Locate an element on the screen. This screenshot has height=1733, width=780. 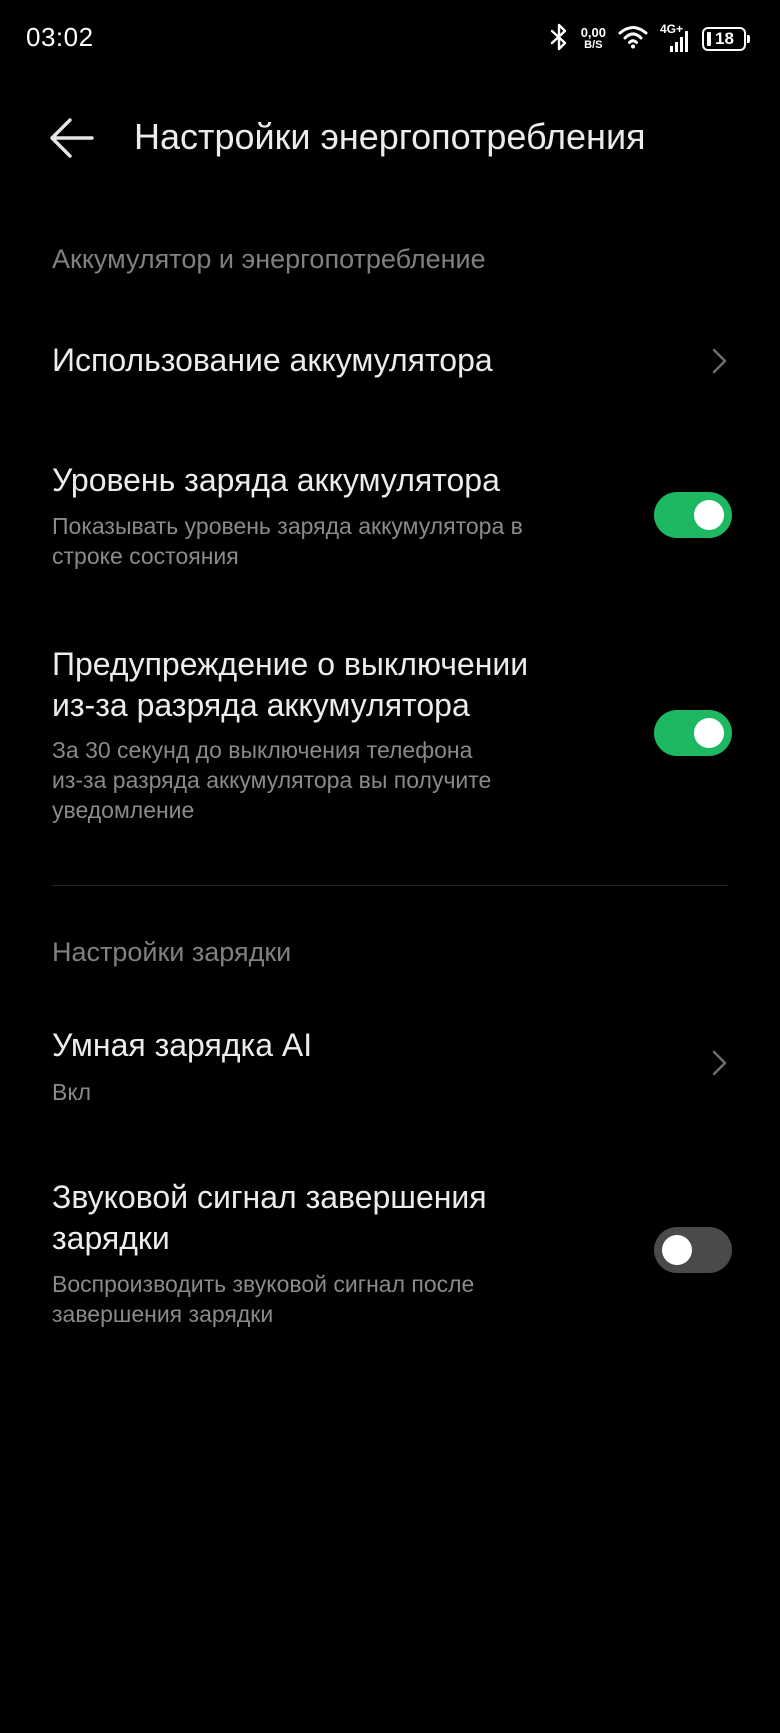
battery-usage-item: Использование аккумулятора is located at coordinates (390, 362).